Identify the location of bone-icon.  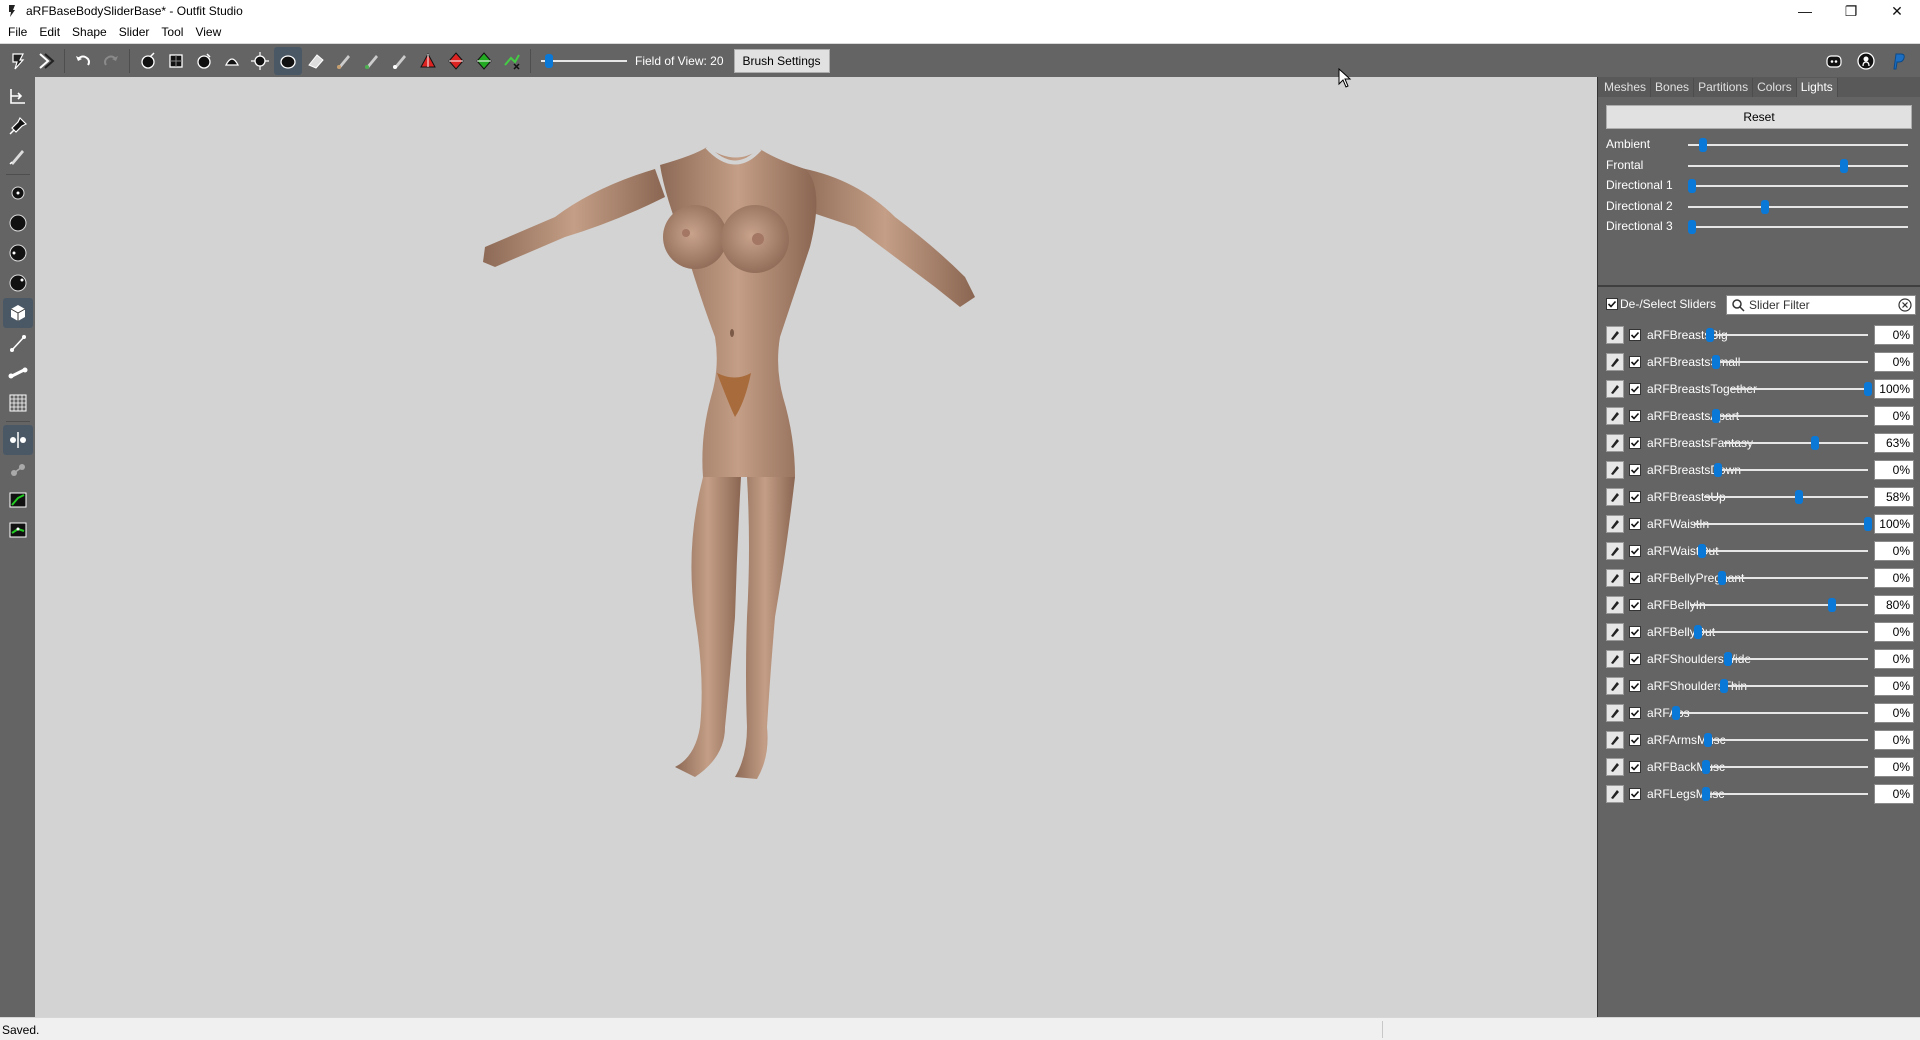
(18, 373).